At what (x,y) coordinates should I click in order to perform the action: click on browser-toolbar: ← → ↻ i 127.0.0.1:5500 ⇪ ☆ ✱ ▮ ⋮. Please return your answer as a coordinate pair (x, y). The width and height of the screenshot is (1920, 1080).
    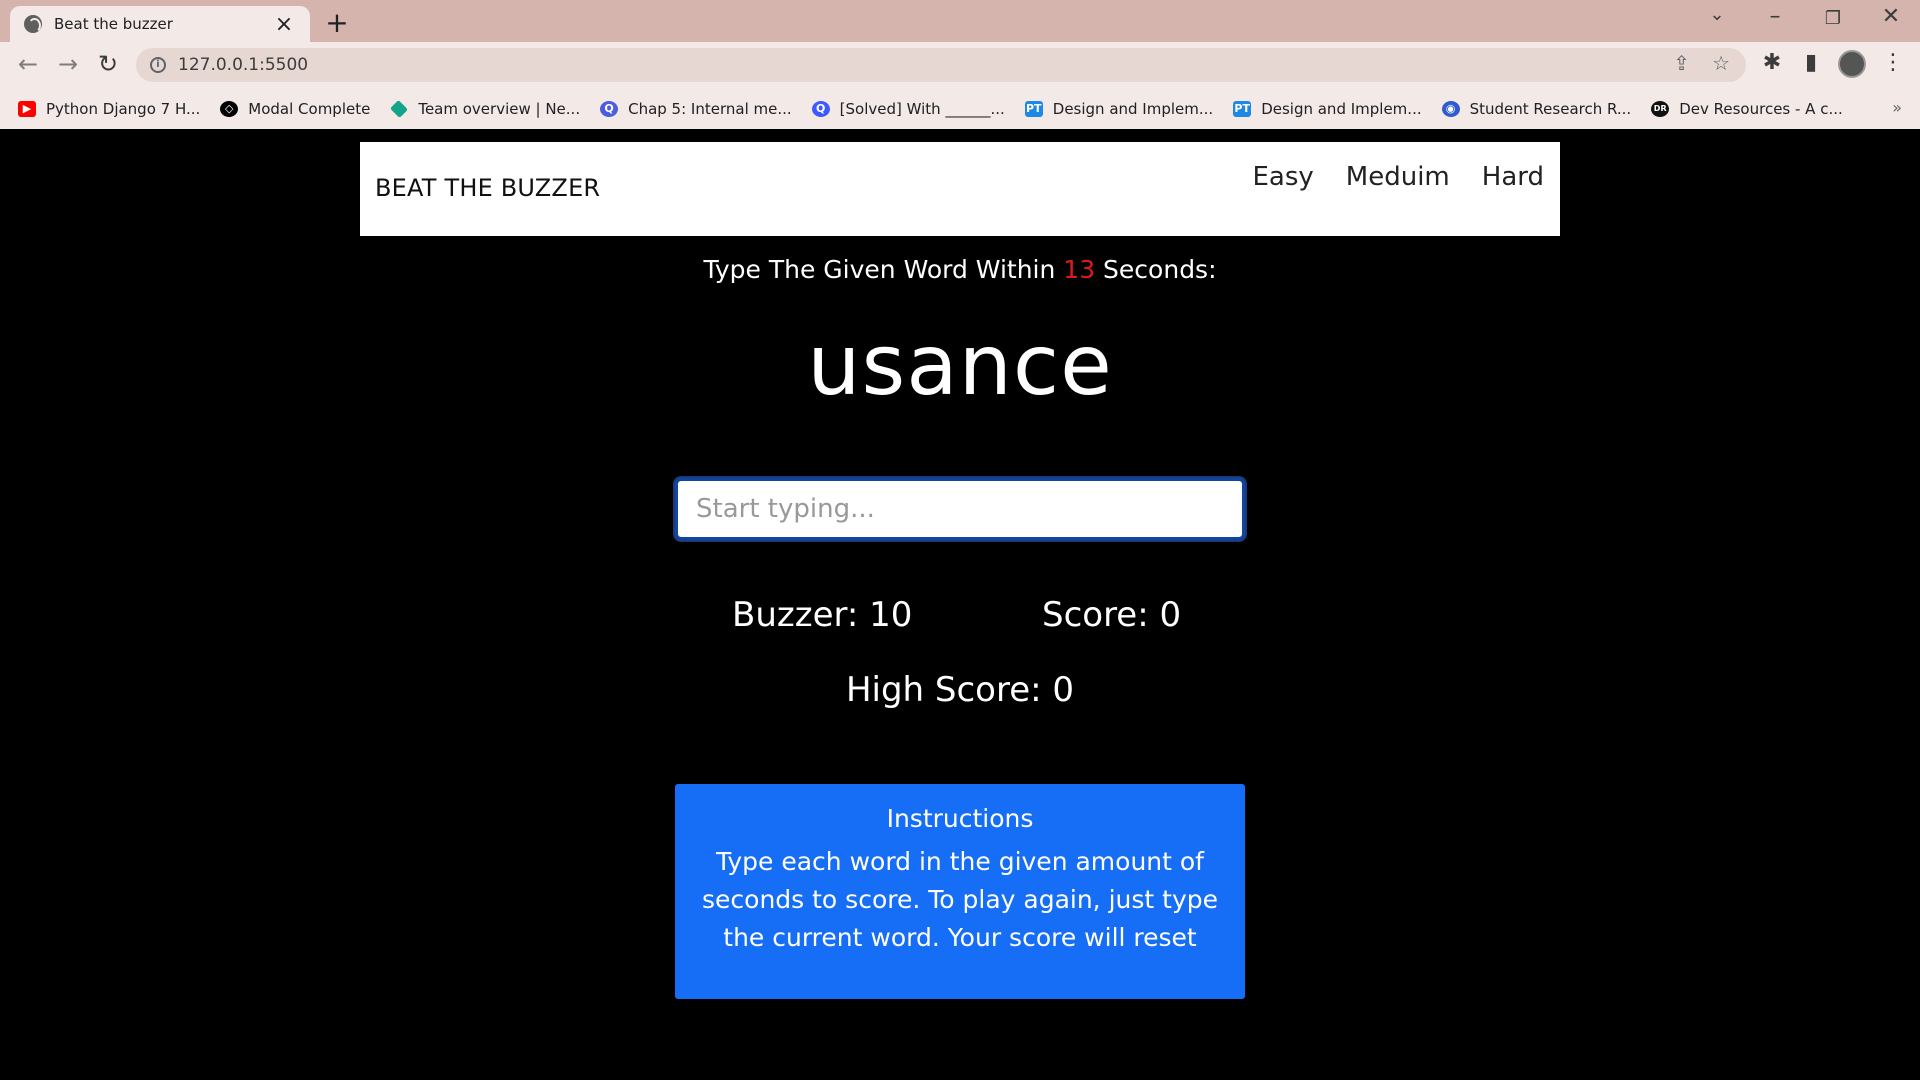
    Looking at the image, I should click on (960, 65).